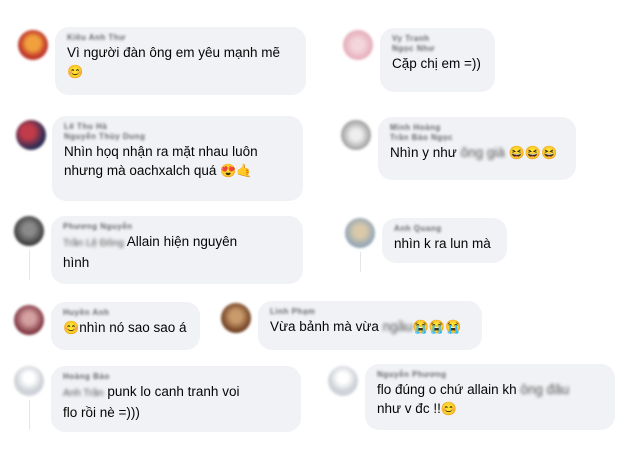 The height and width of the screenshot is (449, 640). Describe the element at coordinates (477, 138) in the screenshot. I see `tagged-name: Trần Bảo Ngọc` at that location.